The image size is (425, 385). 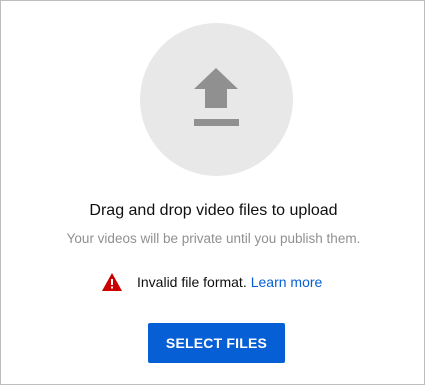 What do you see at coordinates (192, 282) in the screenshot?
I see `error-text: Invalid file format.` at bounding box center [192, 282].